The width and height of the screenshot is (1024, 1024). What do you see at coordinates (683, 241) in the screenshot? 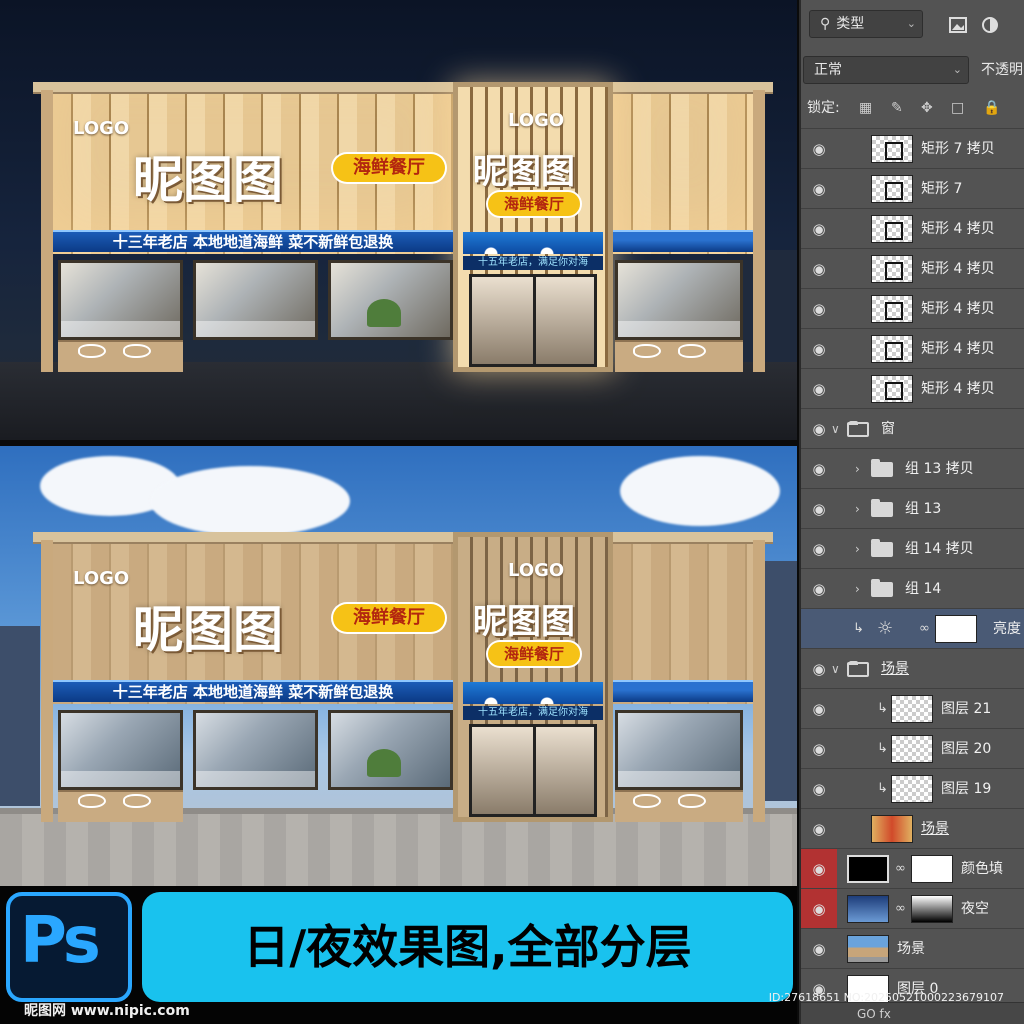
I see `wave-banner` at bounding box center [683, 241].